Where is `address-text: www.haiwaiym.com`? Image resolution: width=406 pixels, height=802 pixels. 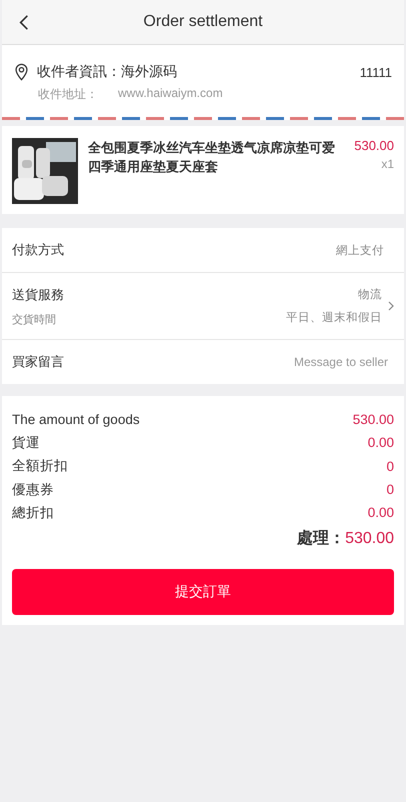
address-text: www.haiwaiym.com is located at coordinates (170, 94).